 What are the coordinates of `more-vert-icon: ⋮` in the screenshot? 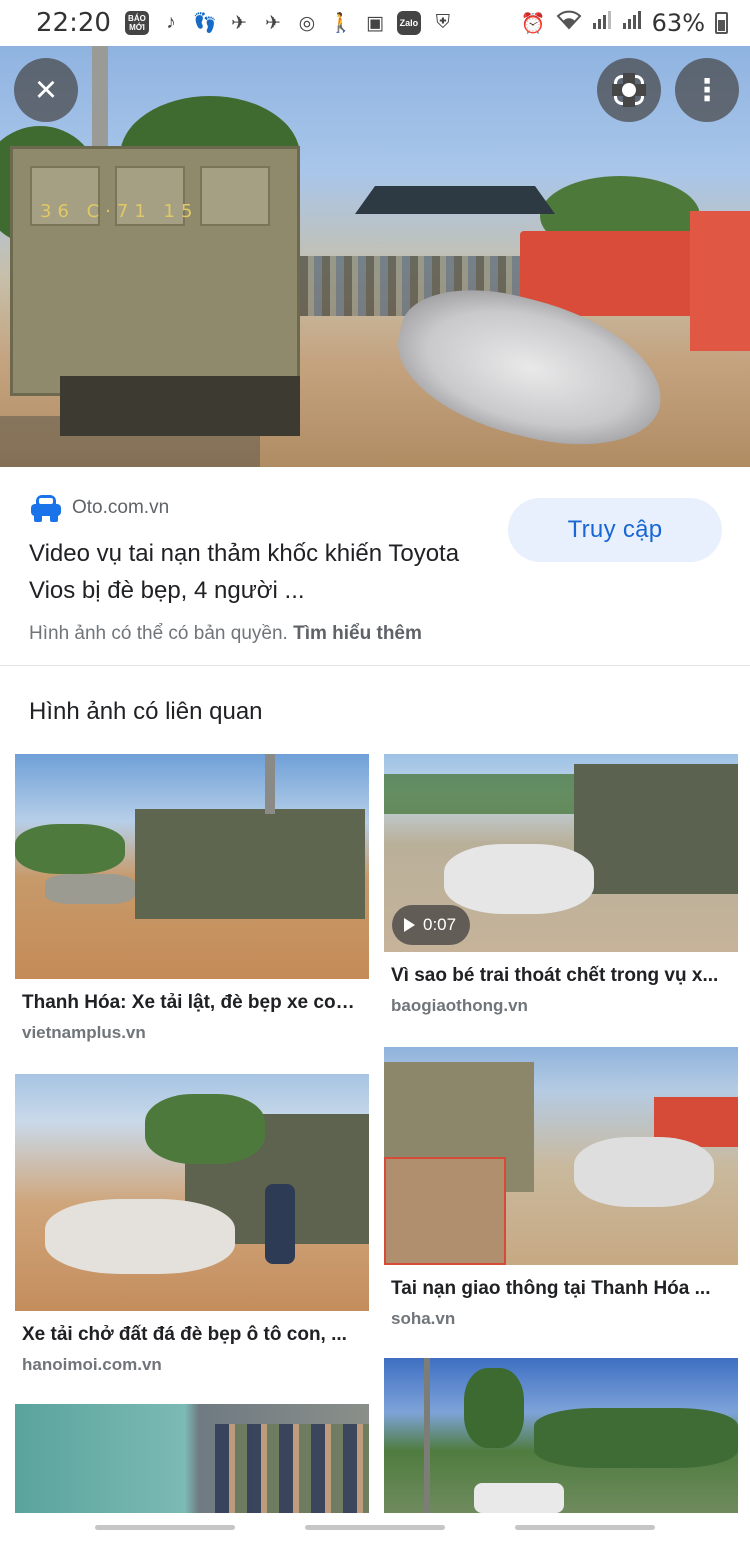 It's located at (707, 90).